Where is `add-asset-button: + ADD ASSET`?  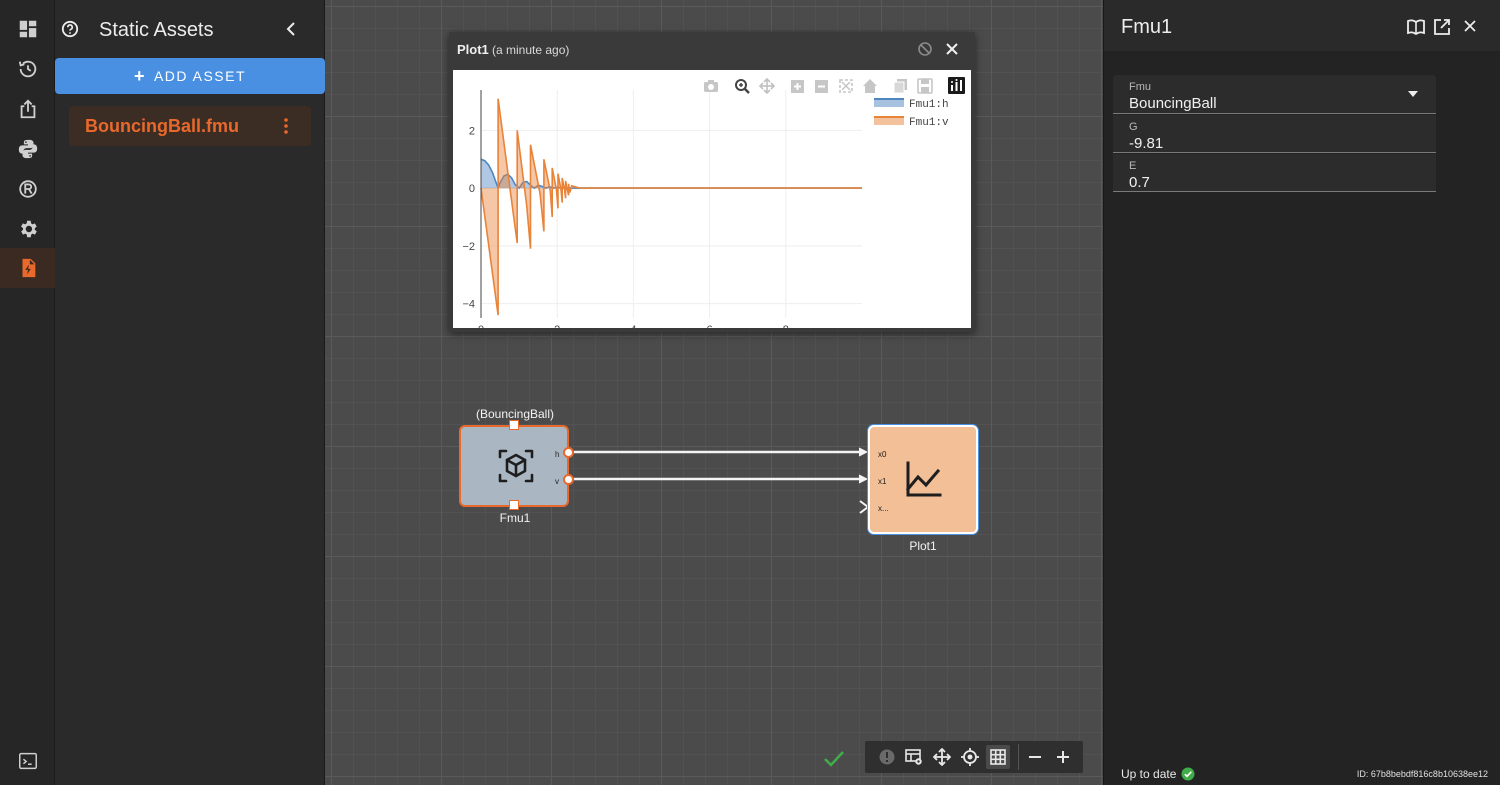 add-asset-button: + ADD ASSET is located at coordinates (190, 76).